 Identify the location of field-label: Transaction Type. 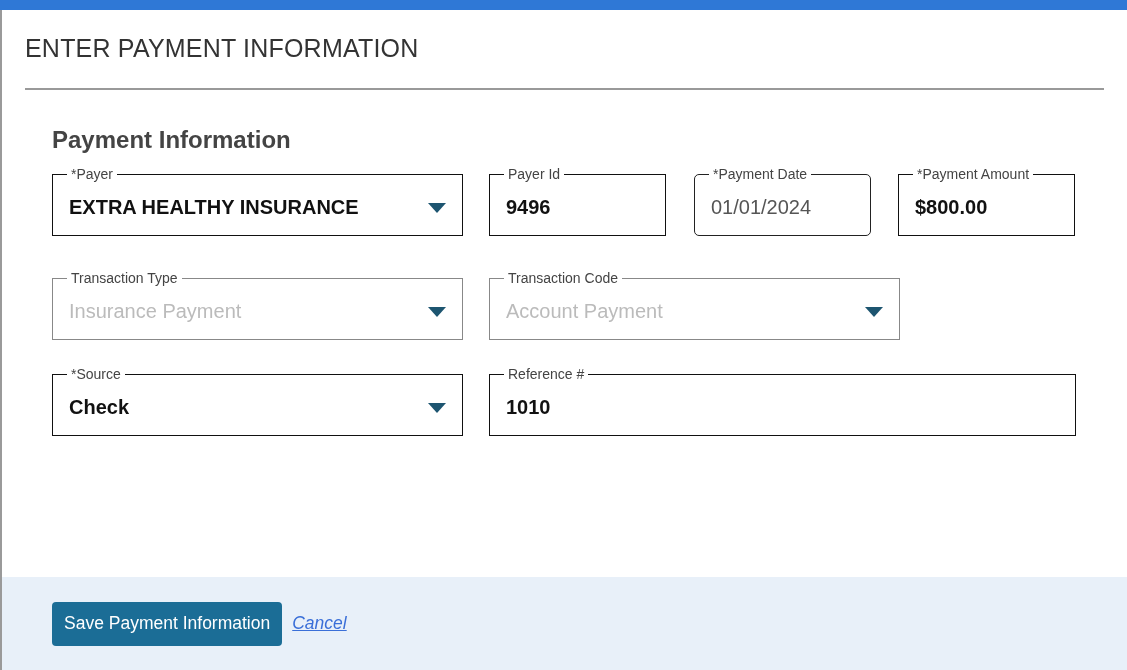
(124, 278).